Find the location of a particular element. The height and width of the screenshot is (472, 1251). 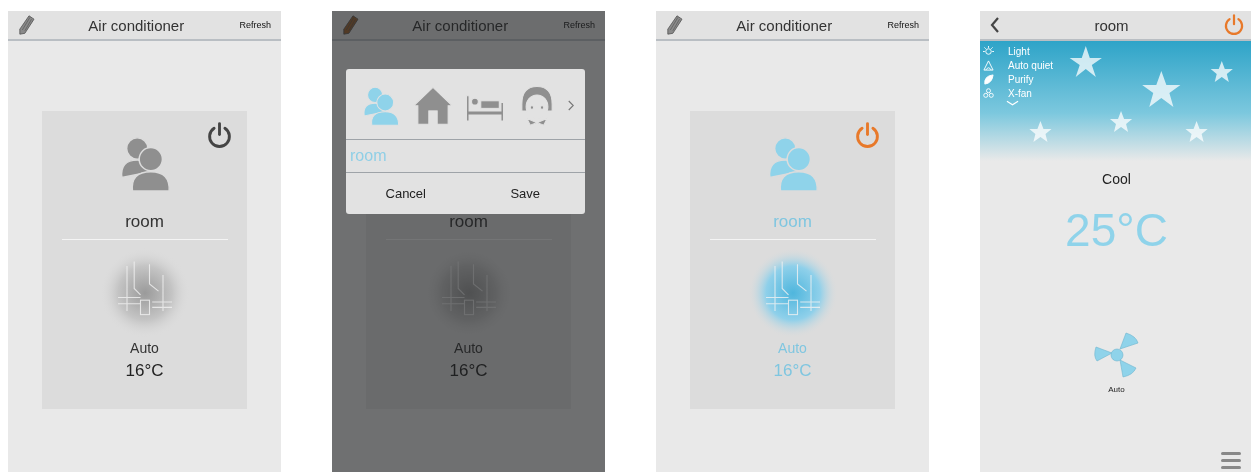

bulb-icon is located at coordinates (988, 51).